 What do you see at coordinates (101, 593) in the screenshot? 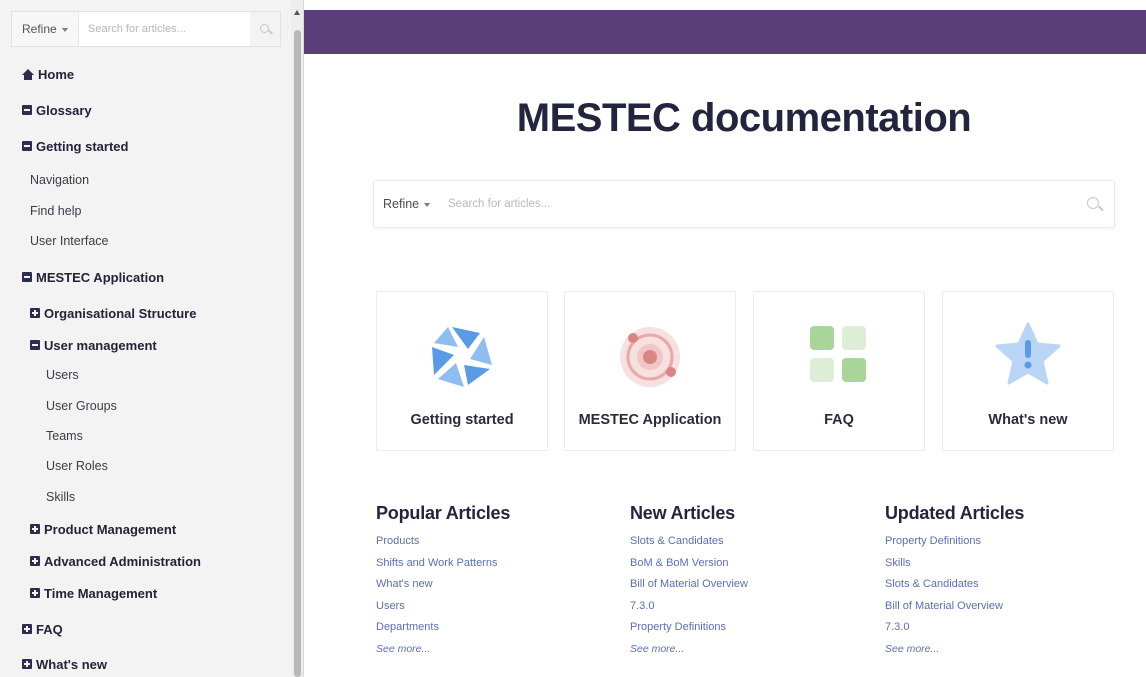
I see `sidebar-item-label: Time Management` at bounding box center [101, 593].